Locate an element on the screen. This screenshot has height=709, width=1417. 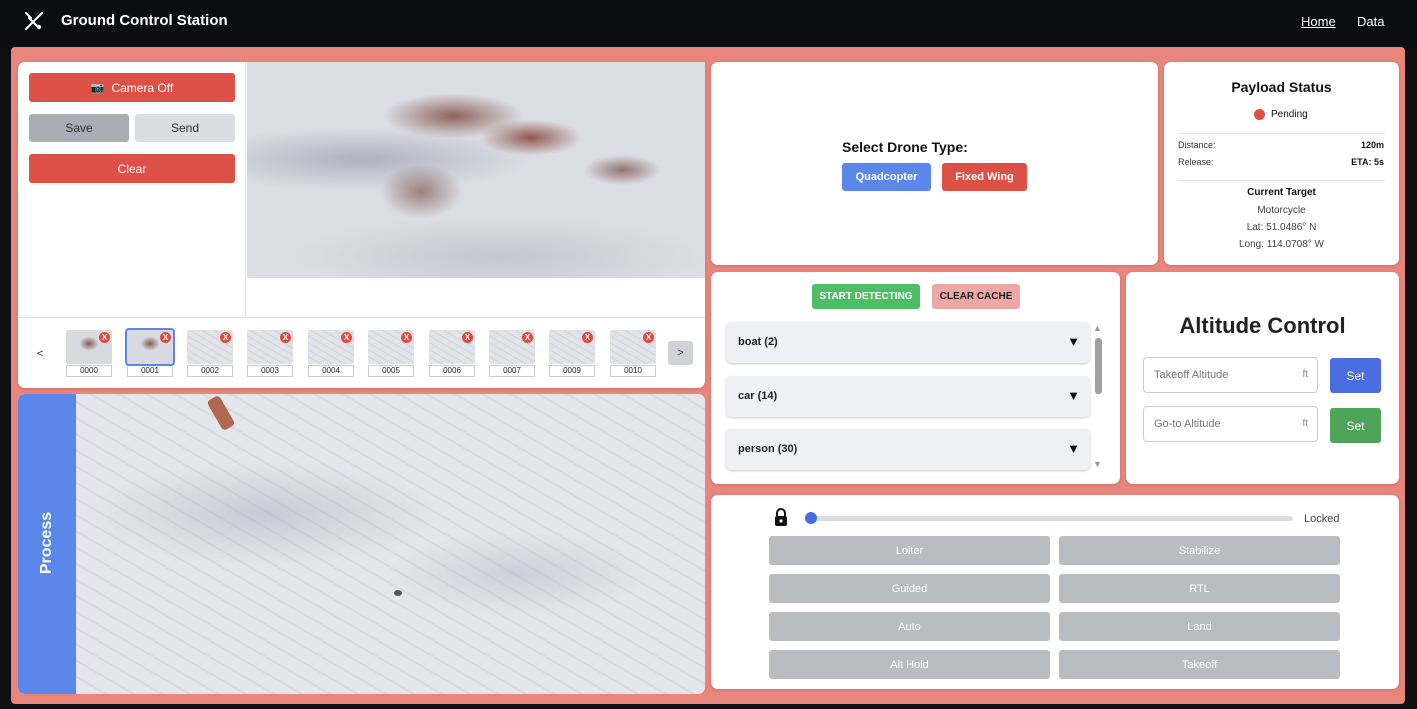
thumbnail-next-button: > is located at coordinates (680, 353).